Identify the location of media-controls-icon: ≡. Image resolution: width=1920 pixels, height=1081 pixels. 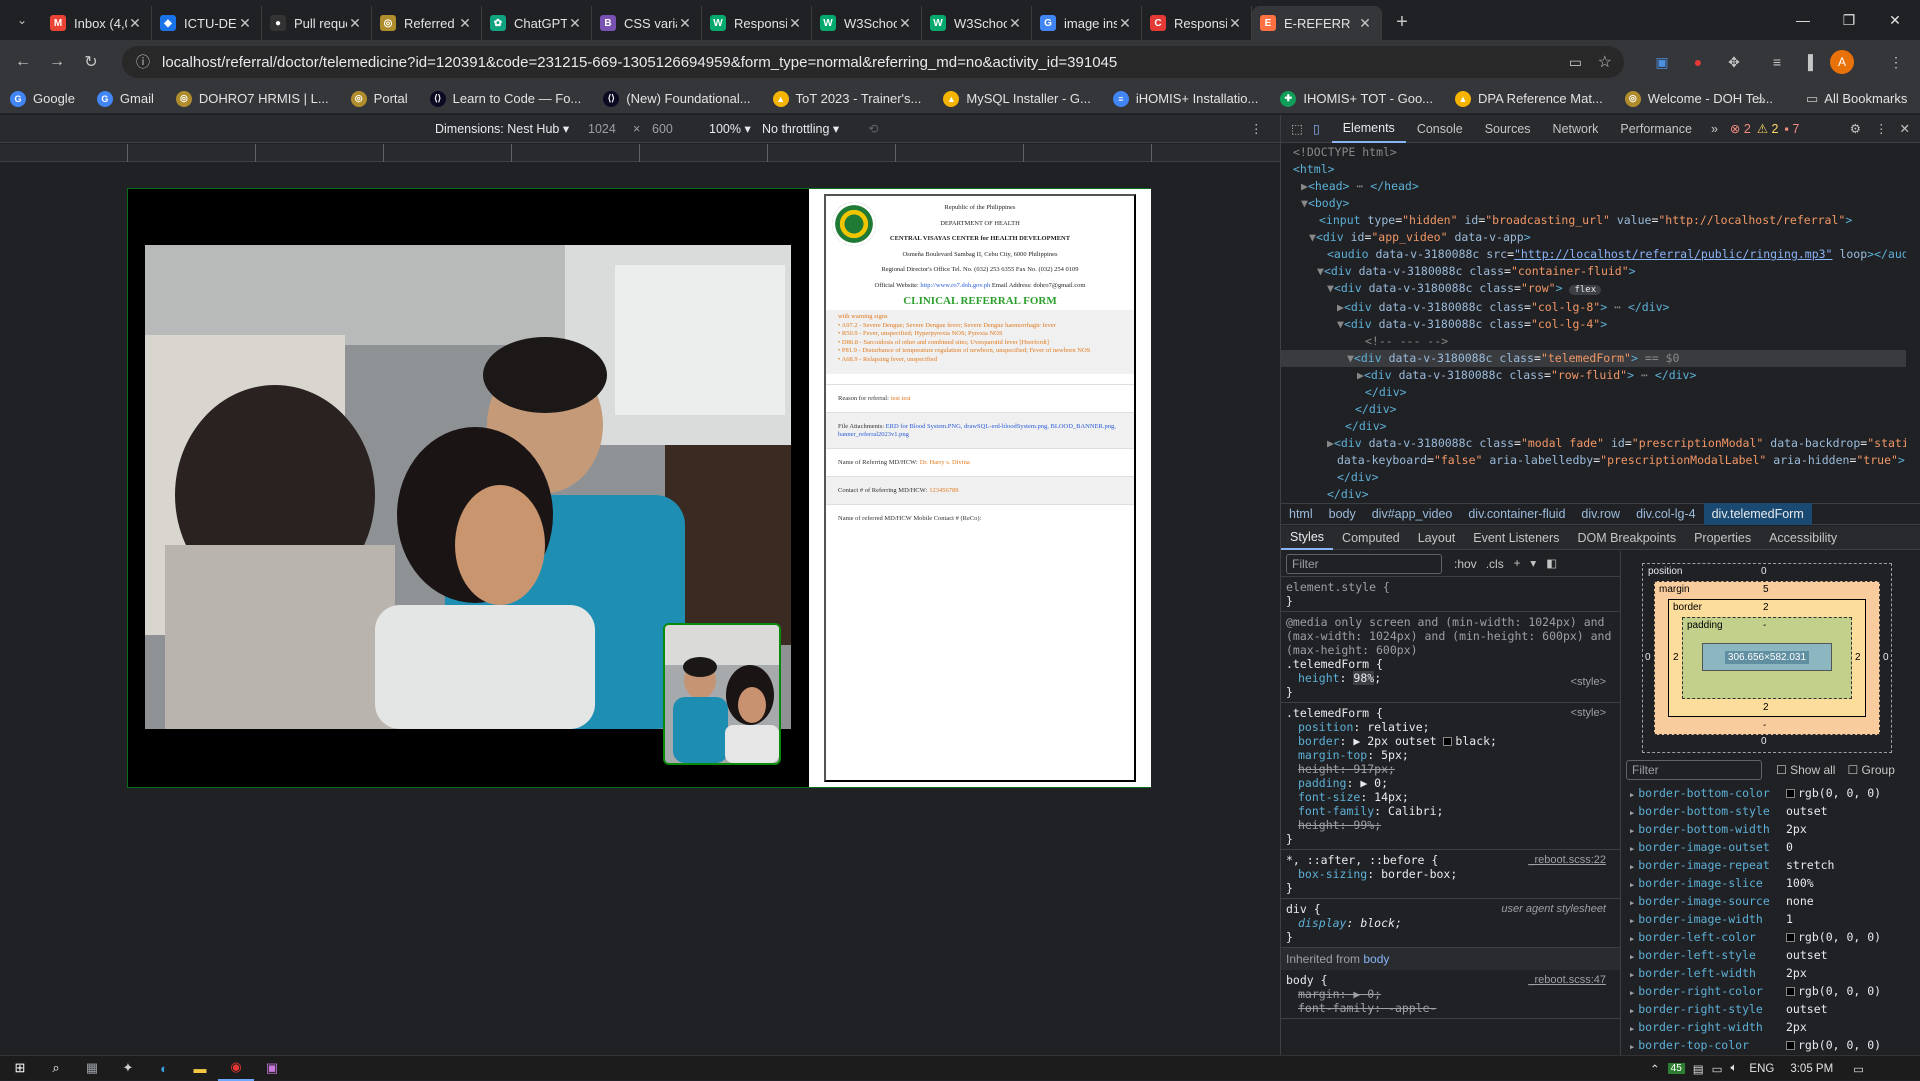
(1777, 62).